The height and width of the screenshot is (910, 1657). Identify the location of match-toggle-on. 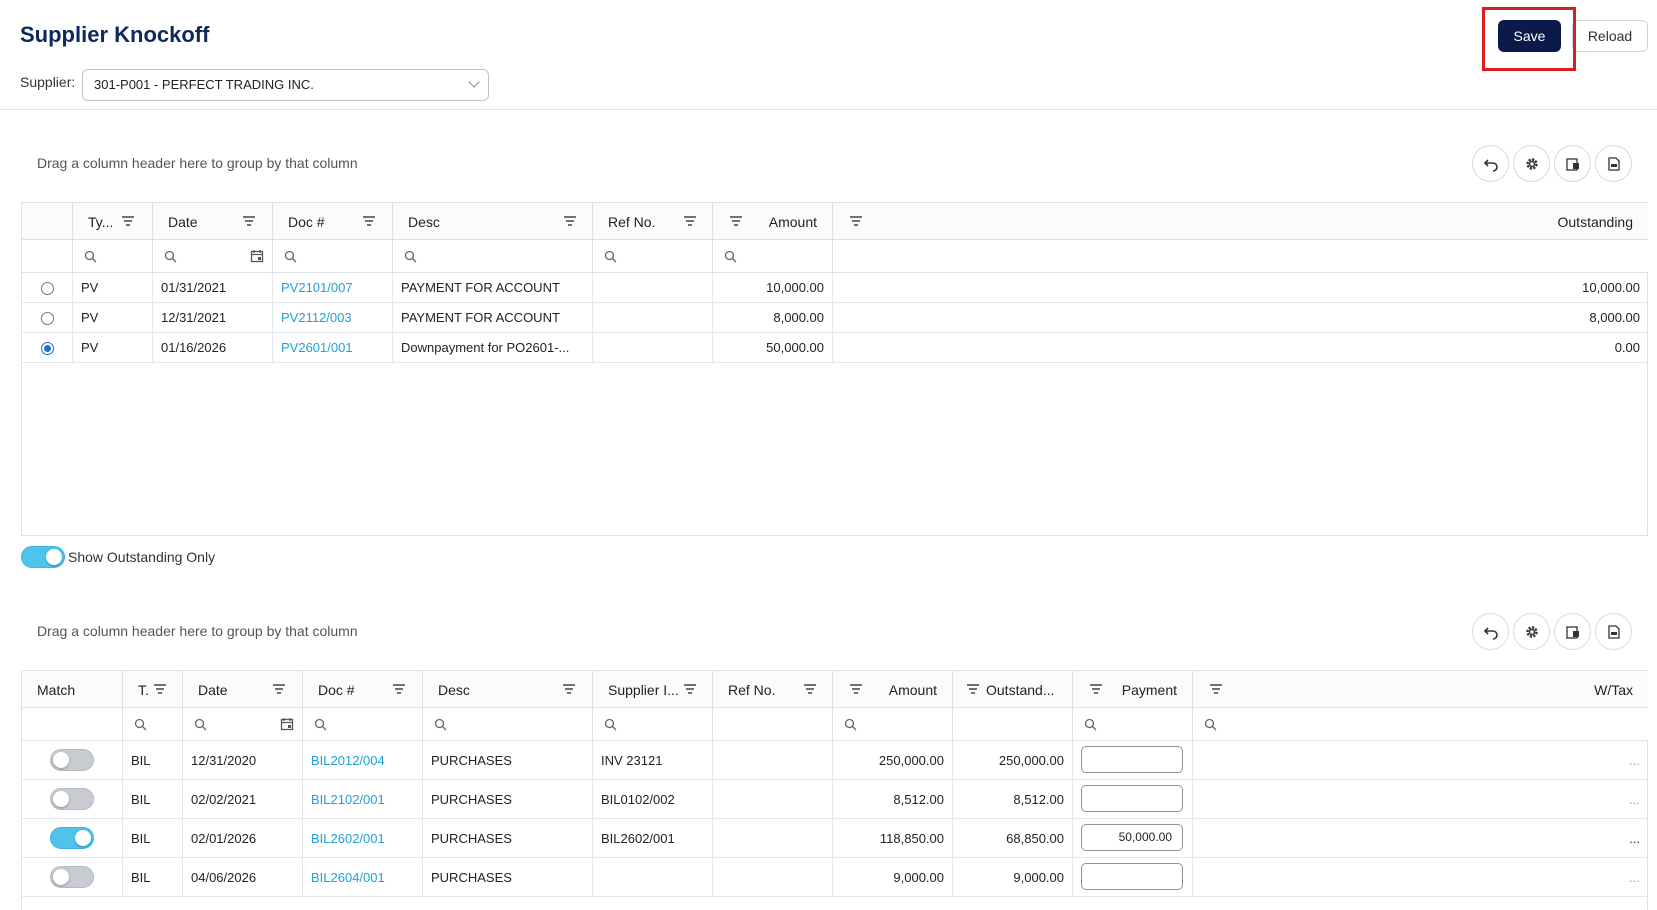
(72, 838).